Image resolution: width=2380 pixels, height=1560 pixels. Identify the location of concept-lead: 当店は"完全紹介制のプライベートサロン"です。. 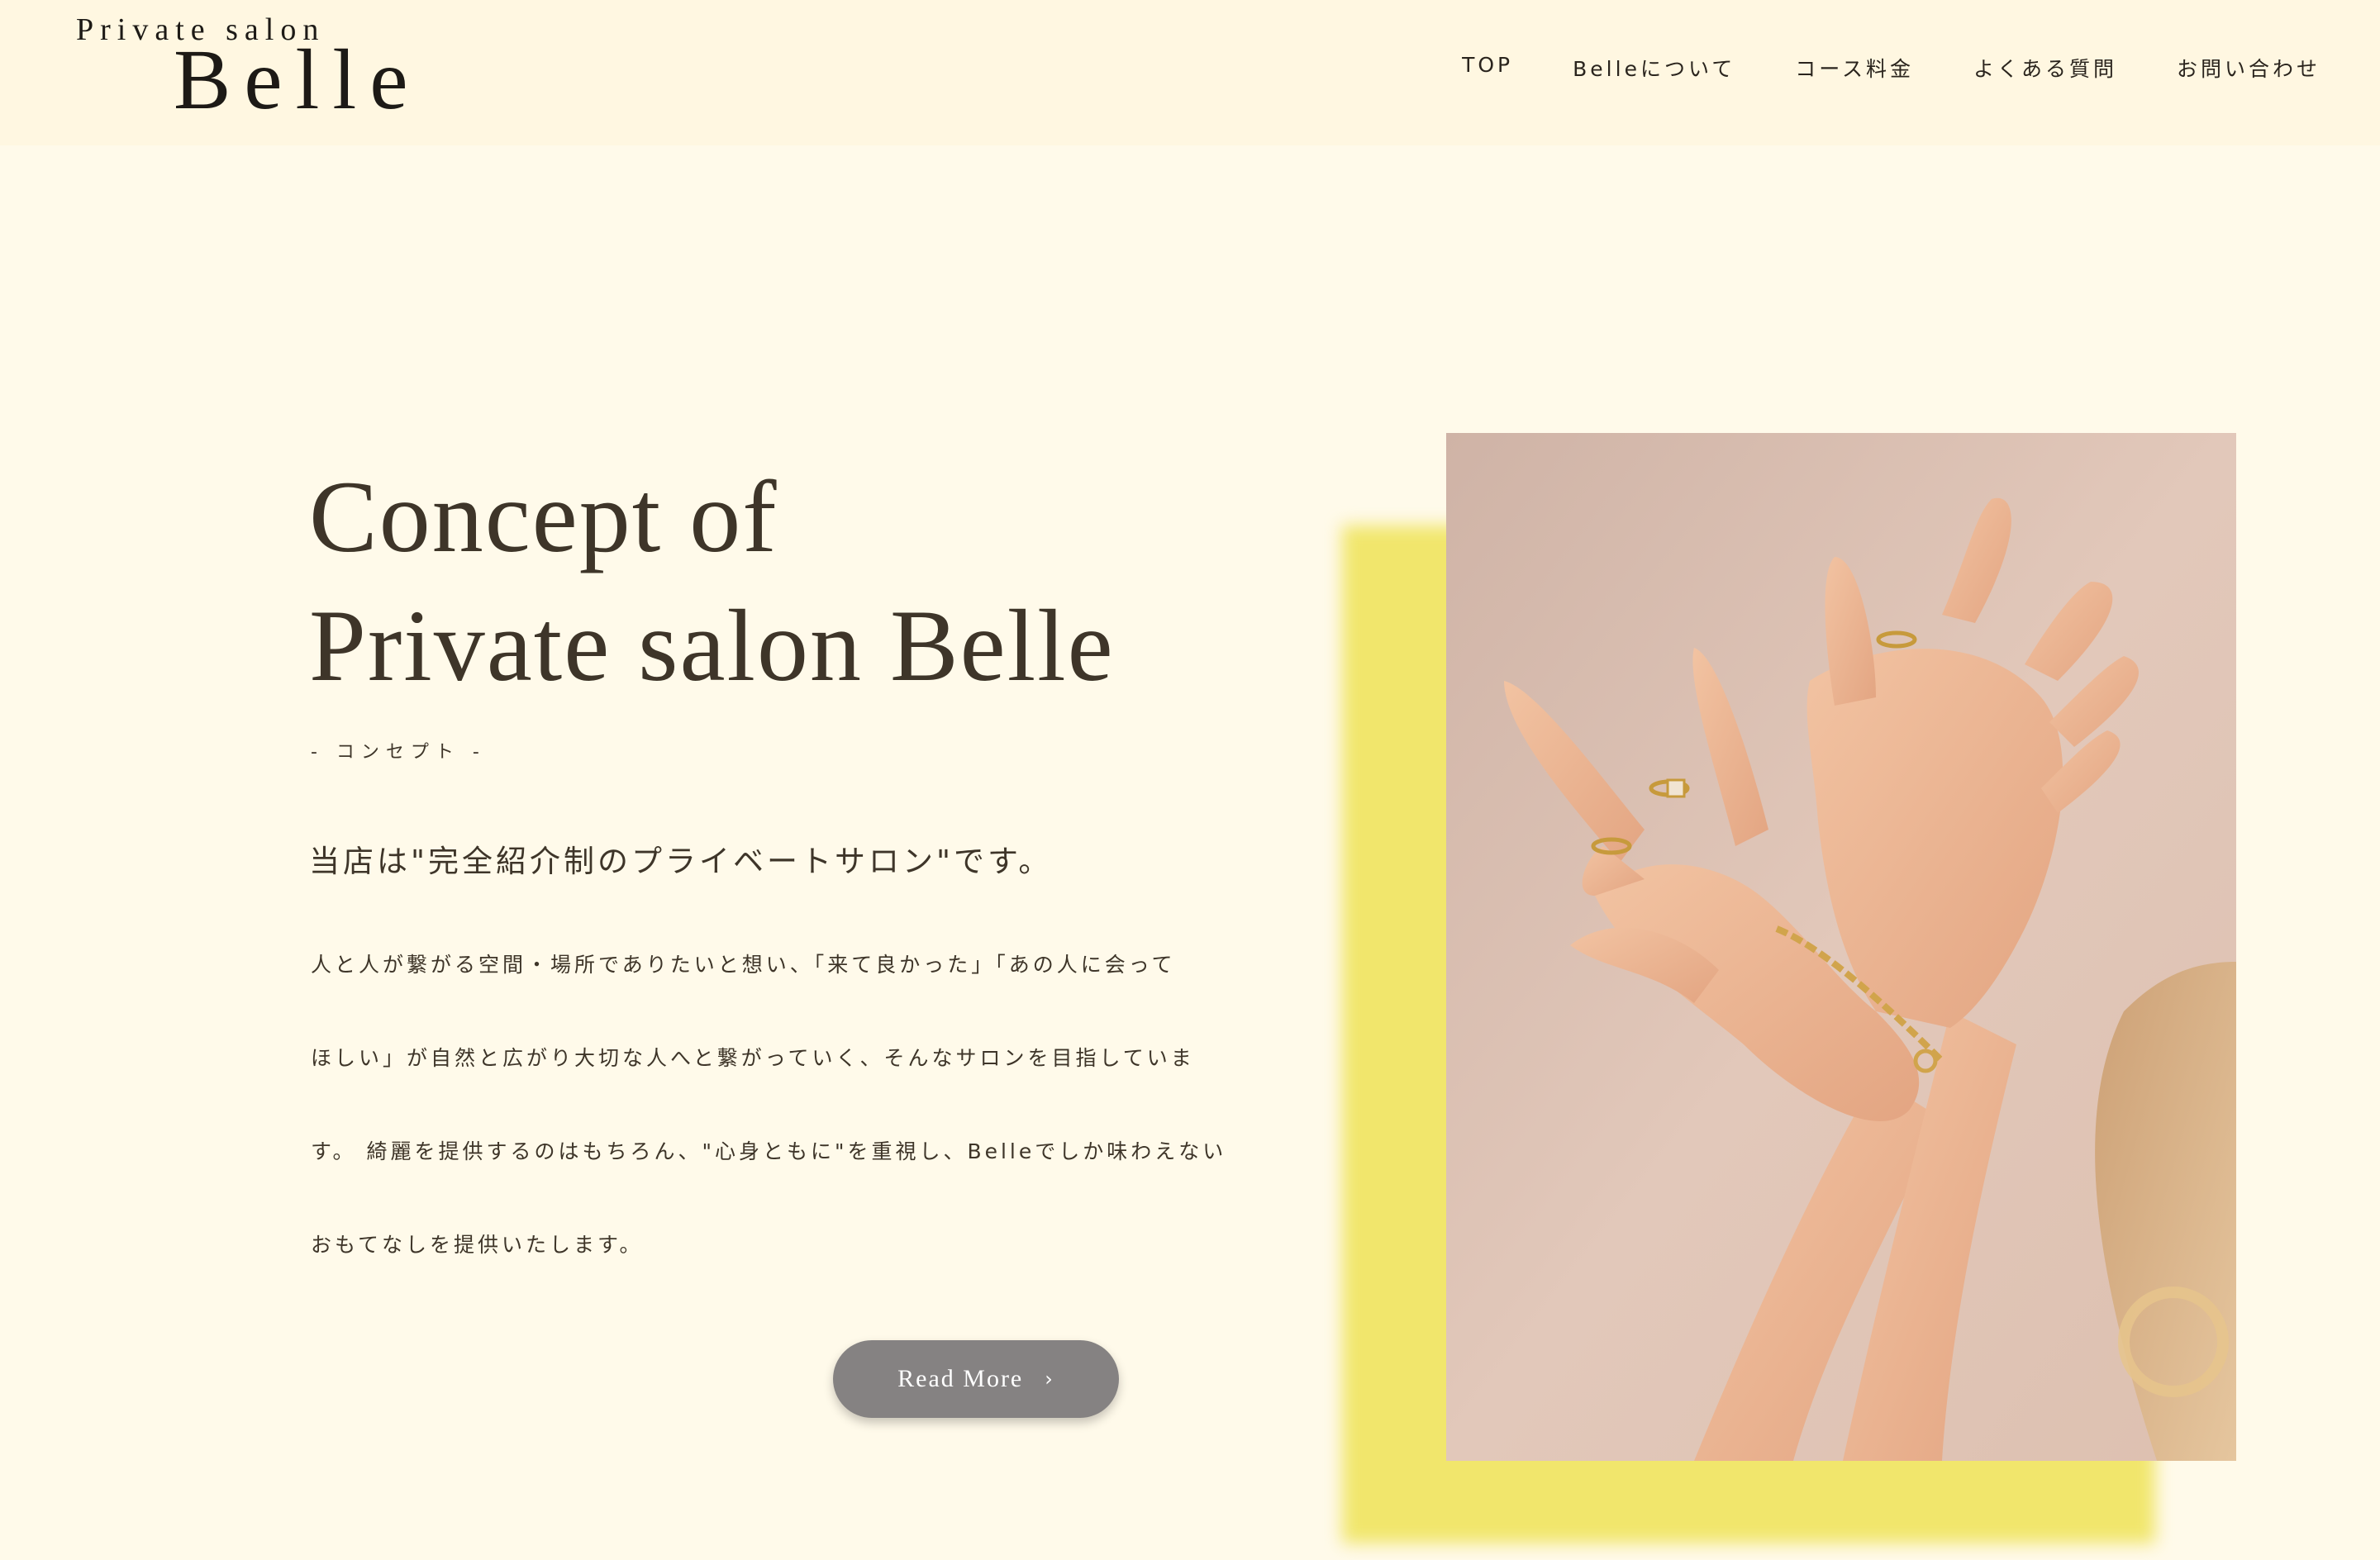
(681, 861).